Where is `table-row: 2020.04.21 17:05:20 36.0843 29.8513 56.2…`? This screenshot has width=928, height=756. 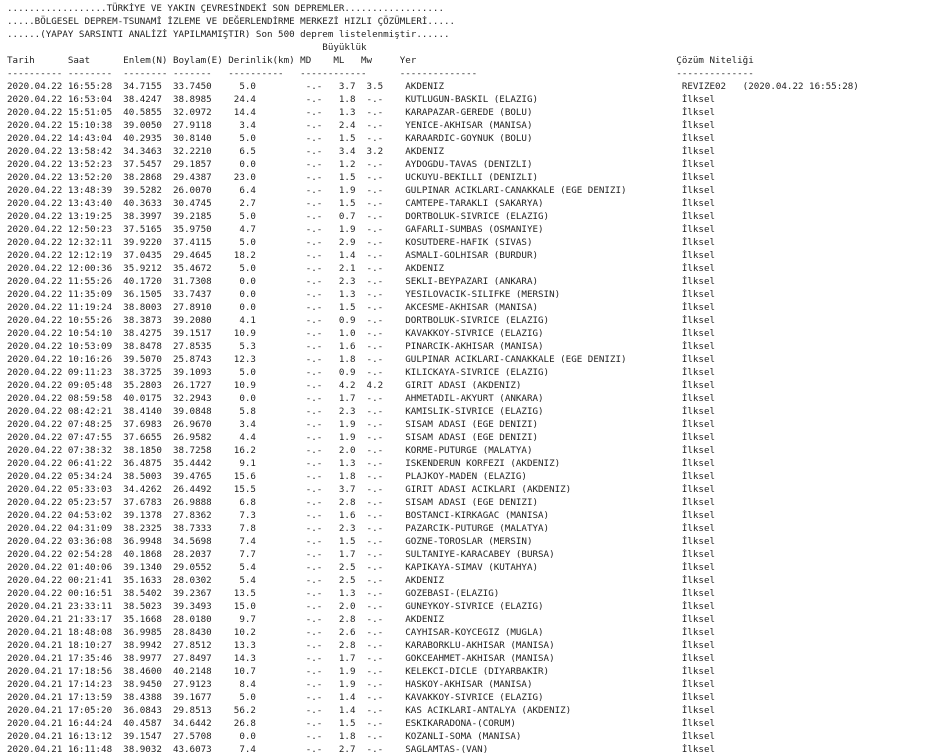 table-row: 2020.04.21 17:05:20 36.0843 29.8513 56.2… is located at coordinates (361, 710).